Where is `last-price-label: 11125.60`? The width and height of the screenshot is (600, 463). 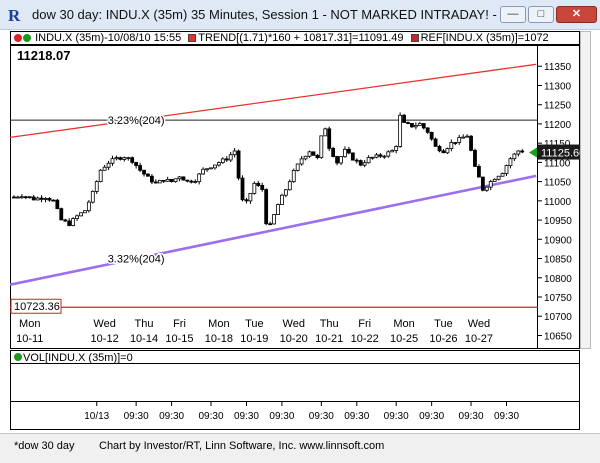 last-price-label: 11125.60 is located at coordinates (560, 154).